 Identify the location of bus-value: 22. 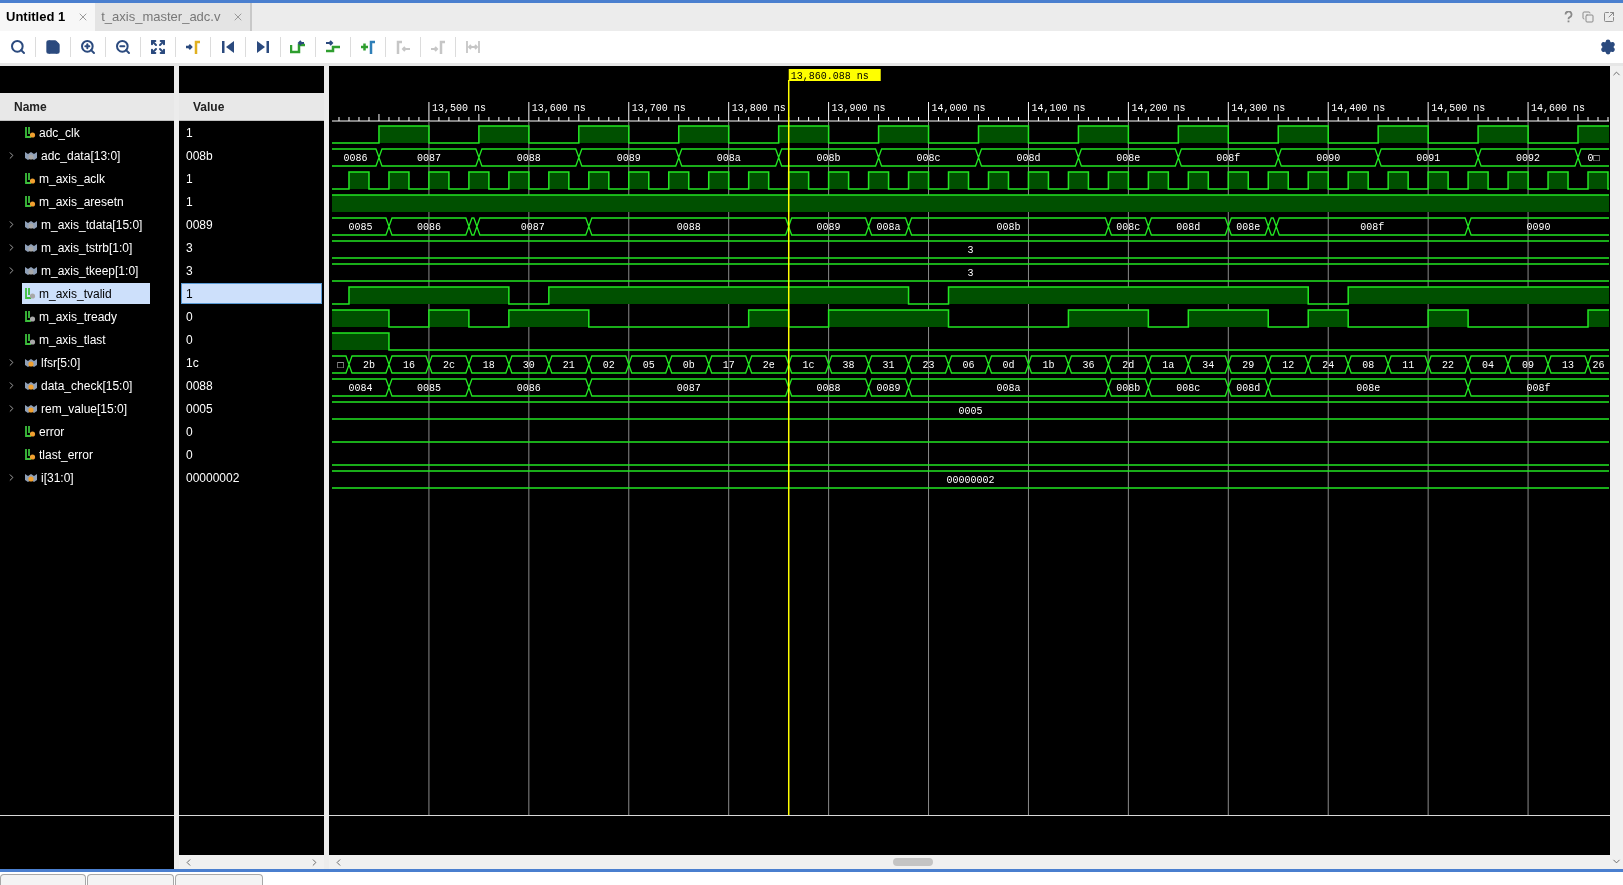
(1448, 365).